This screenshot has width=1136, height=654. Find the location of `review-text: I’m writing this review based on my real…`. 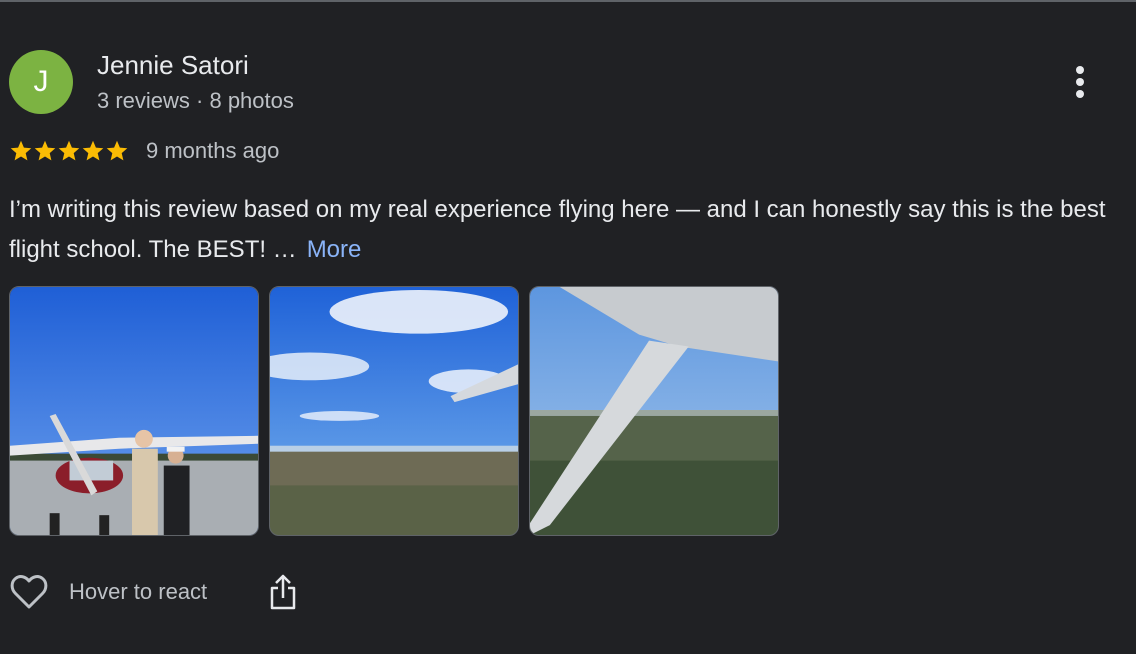

review-text: I’m writing this review based on my real… is located at coordinates (557, 229).